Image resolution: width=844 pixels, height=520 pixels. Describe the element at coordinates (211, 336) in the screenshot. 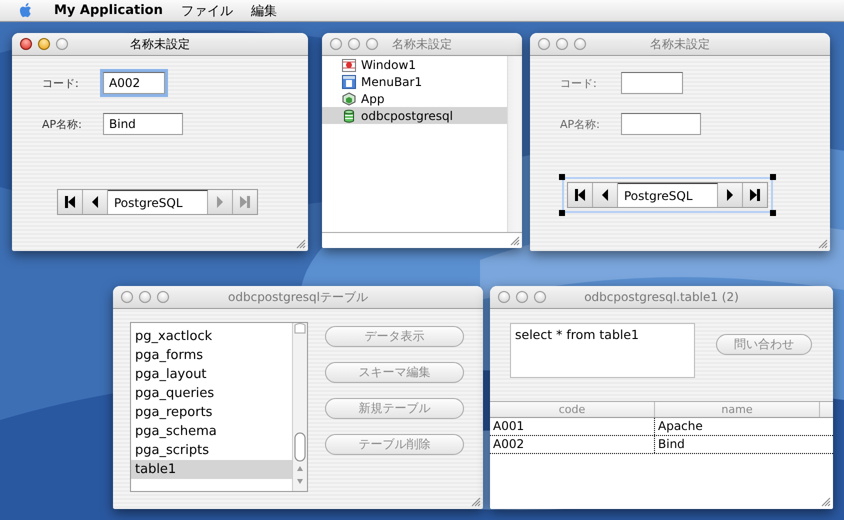

I see `list-item: pg_xactlock` at that location.